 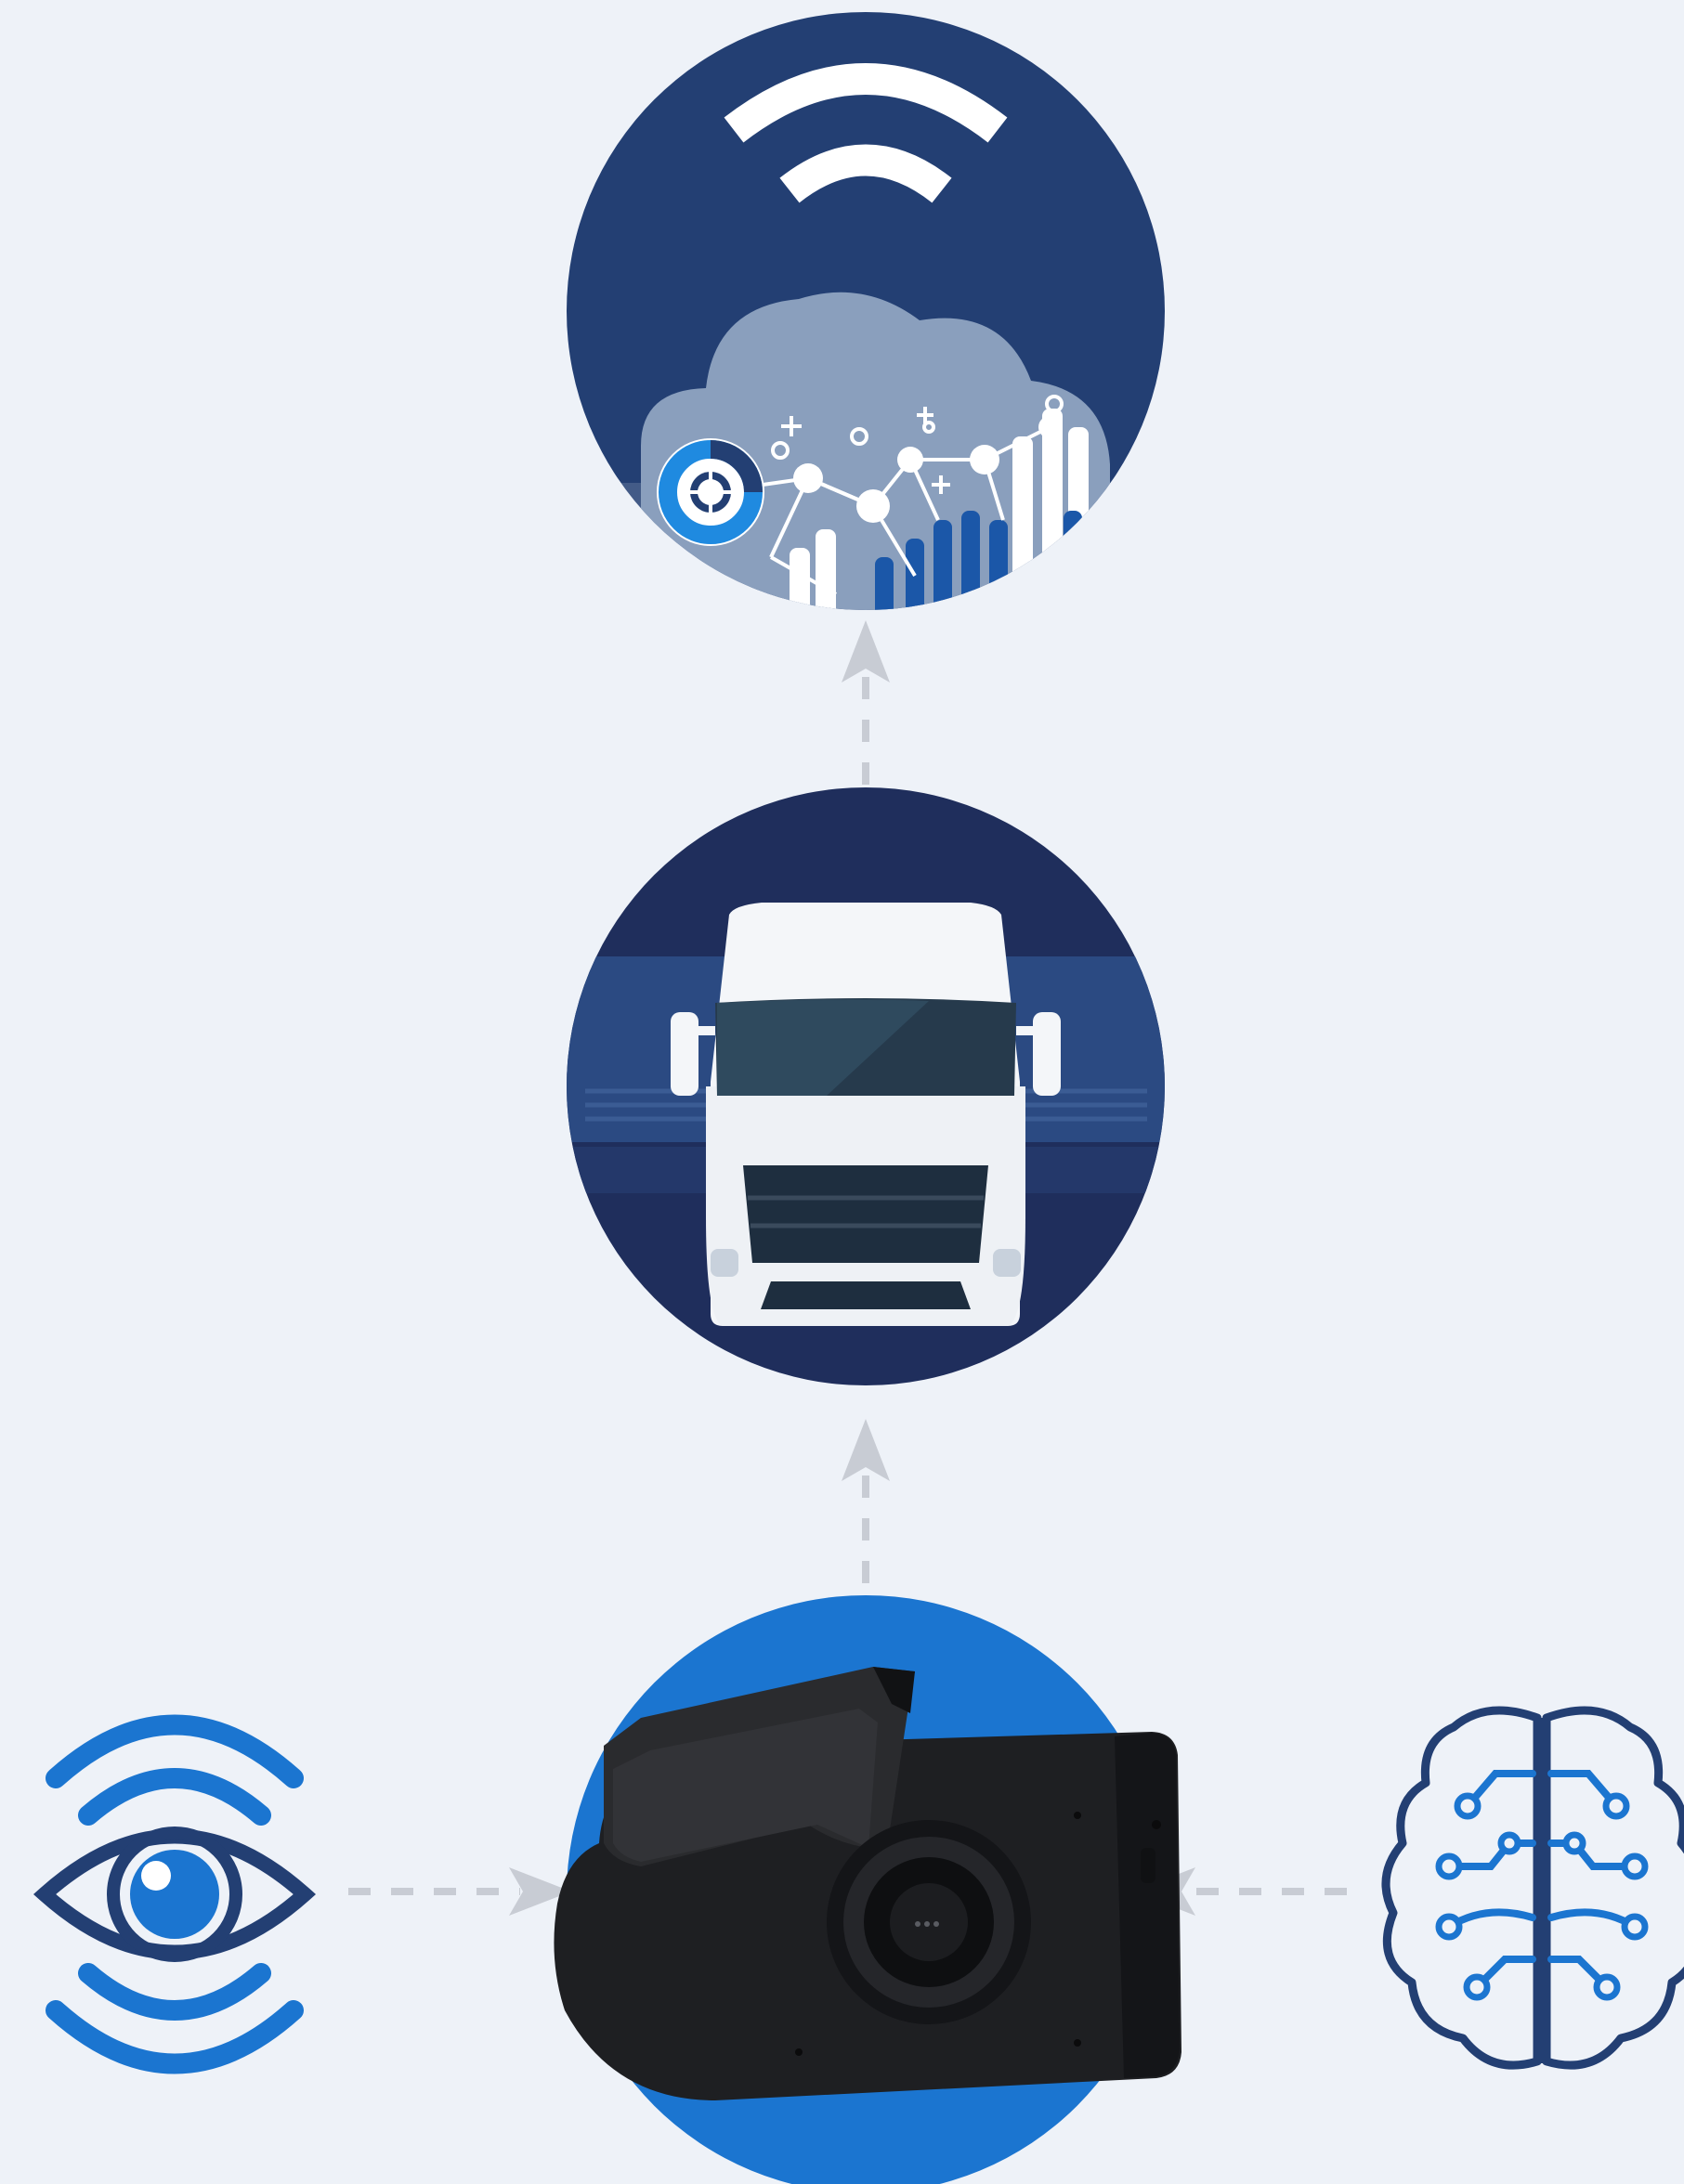 I want to click on eye-sensor-icon, so click(x=175, y=1894).